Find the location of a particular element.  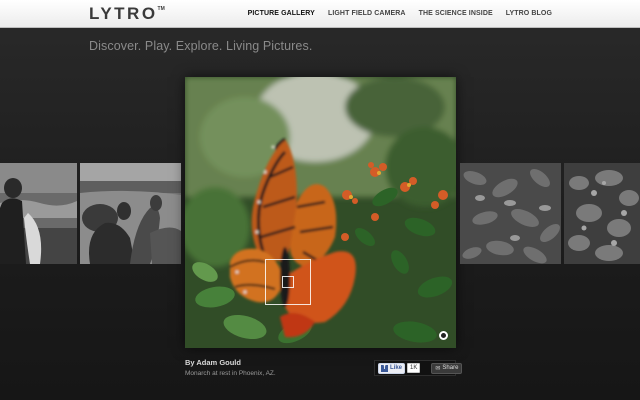

nav-light-field-camera: LIGHT FIELD CAMERA is located at coordinates (367, 13).